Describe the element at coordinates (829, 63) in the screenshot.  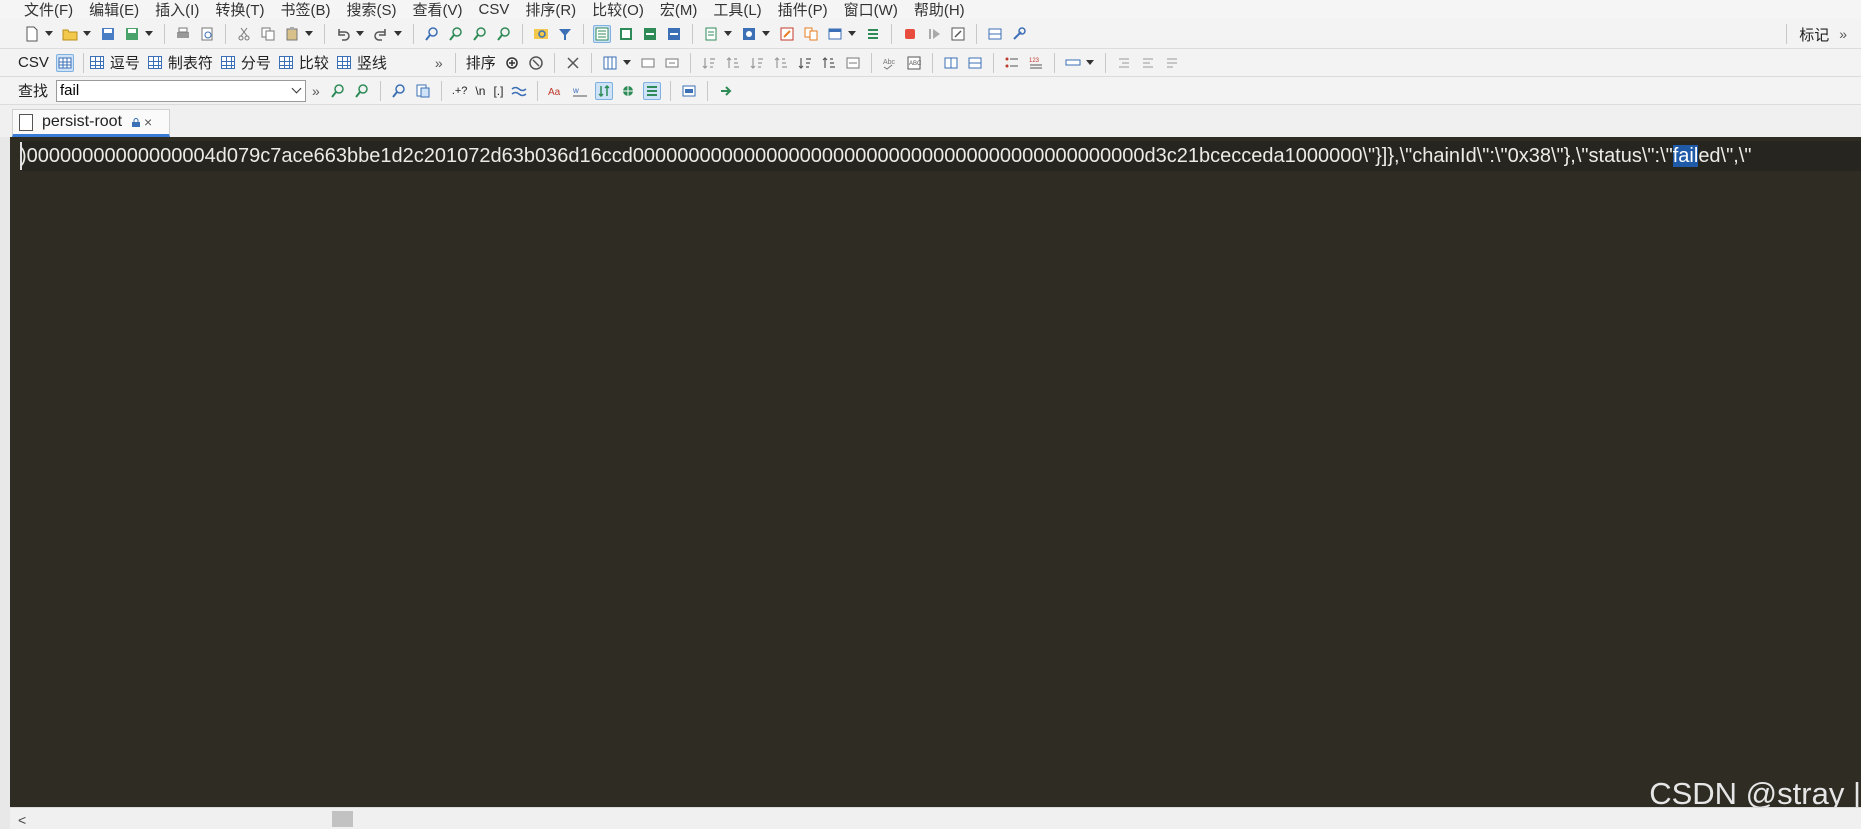
I see `sort-lines-desc-icon` at that location.